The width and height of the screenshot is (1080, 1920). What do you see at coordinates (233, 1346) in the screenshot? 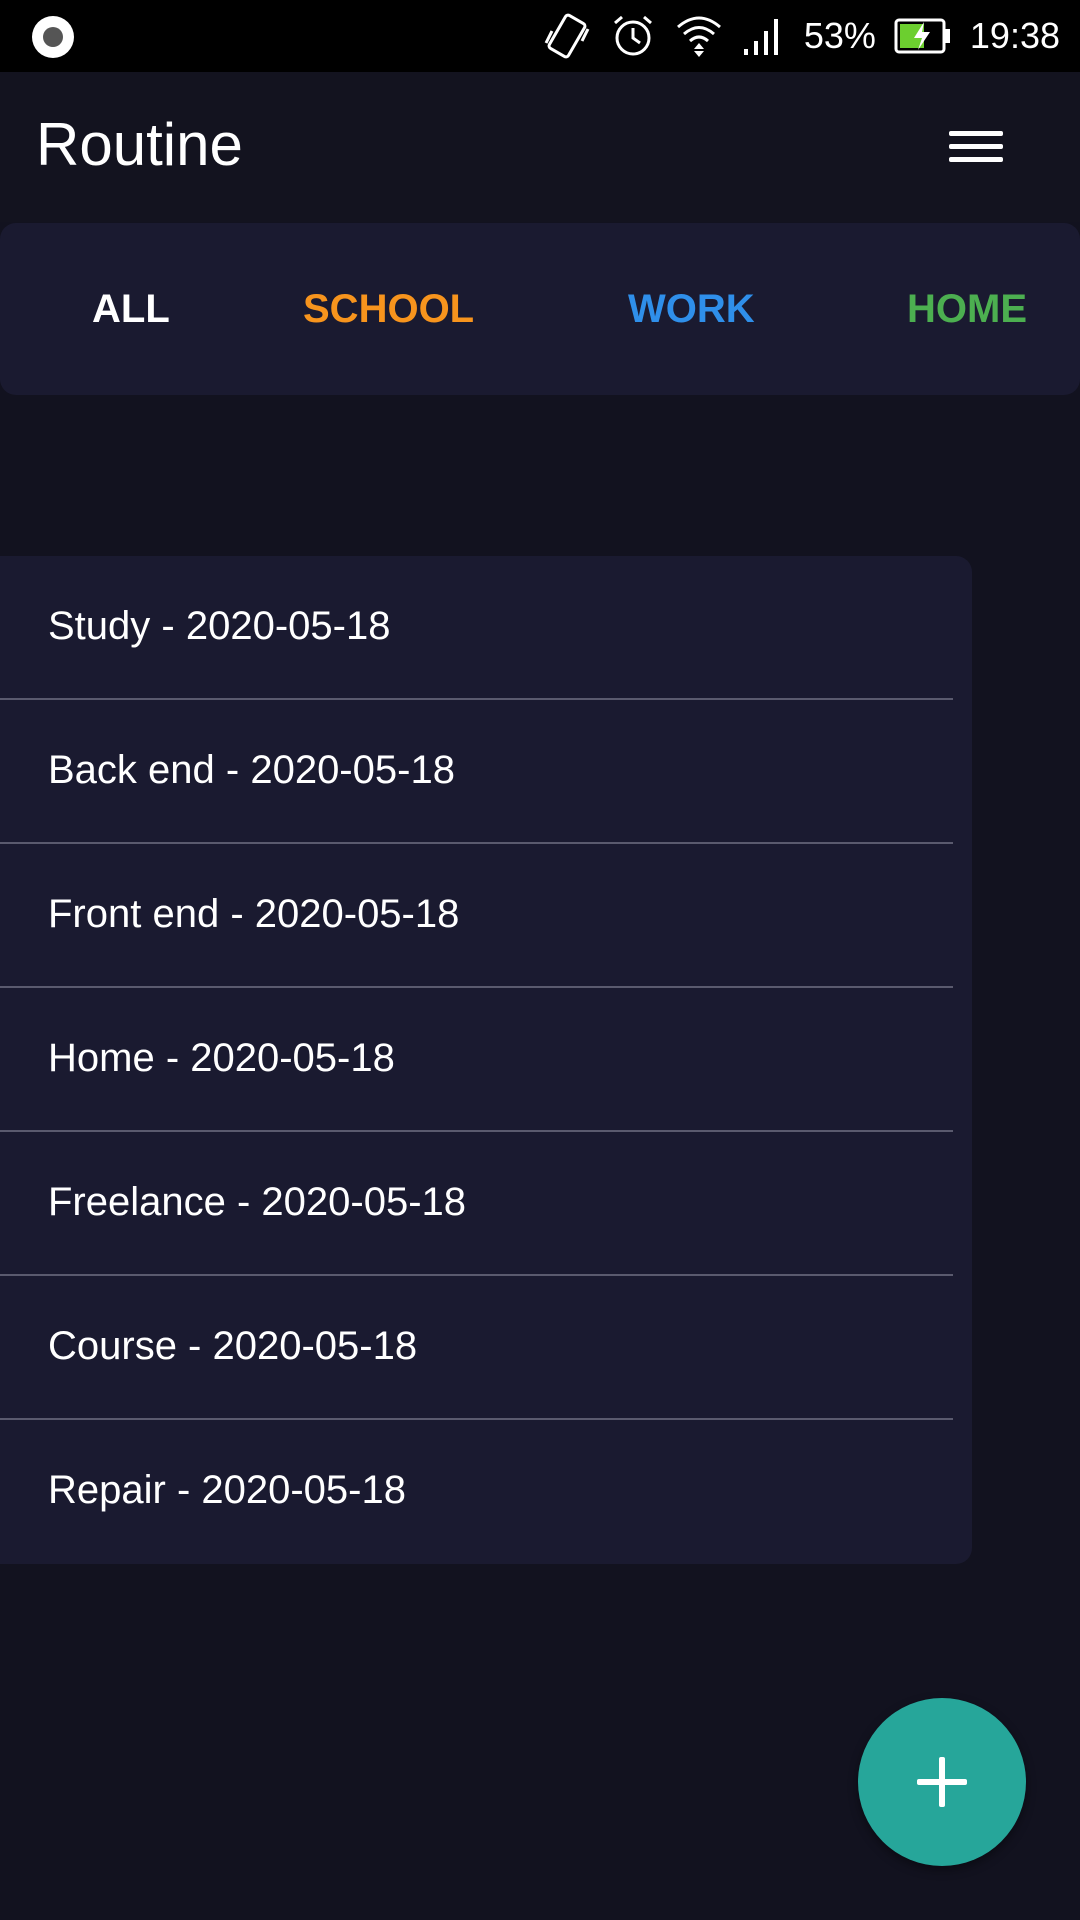
I see `list-item-label: Course - 2020-05-18` at bounding box center [233, 1346].